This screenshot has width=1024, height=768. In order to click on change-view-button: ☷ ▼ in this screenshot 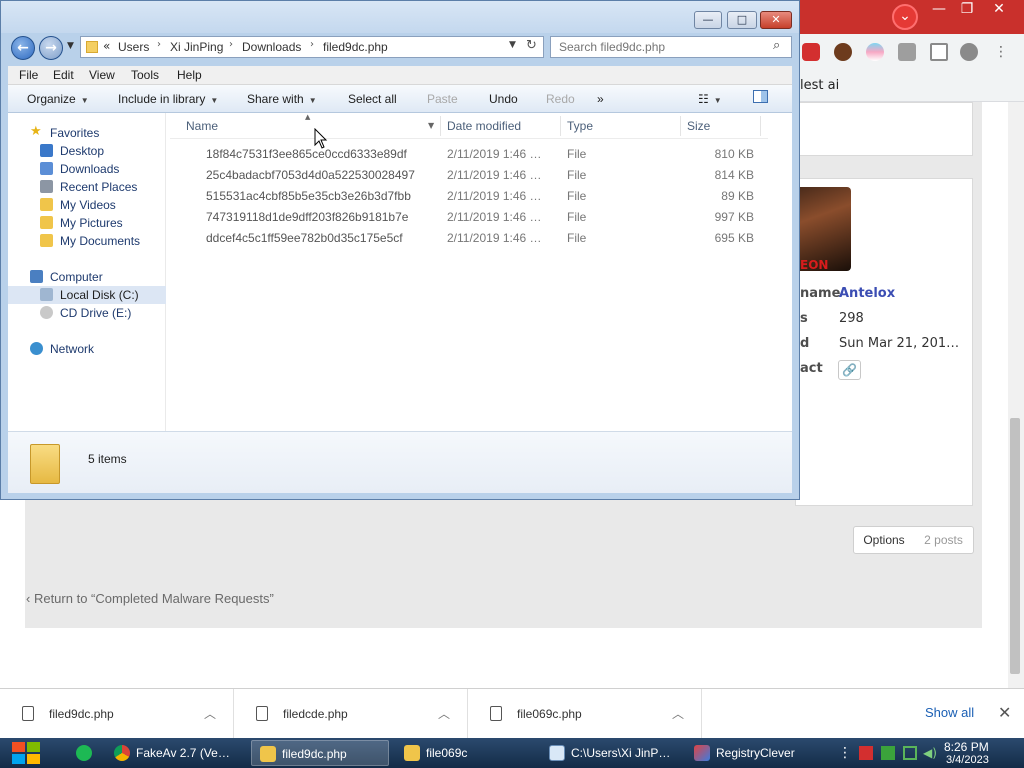, I will do `click(710, 99)`.